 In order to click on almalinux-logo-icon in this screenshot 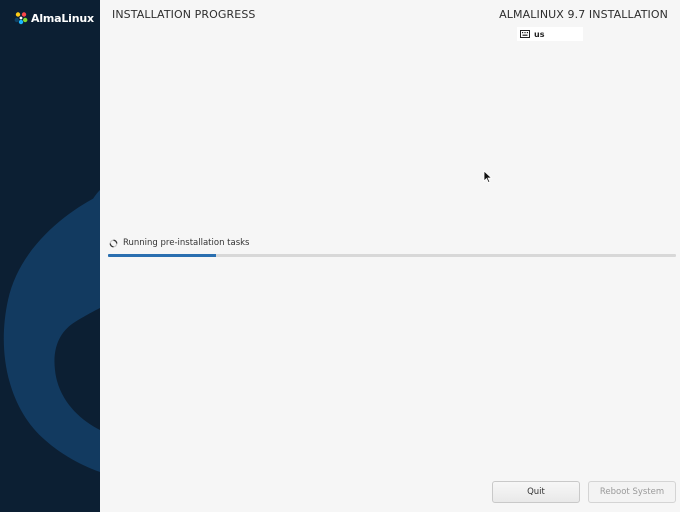, I will do `click(21, 18)`.